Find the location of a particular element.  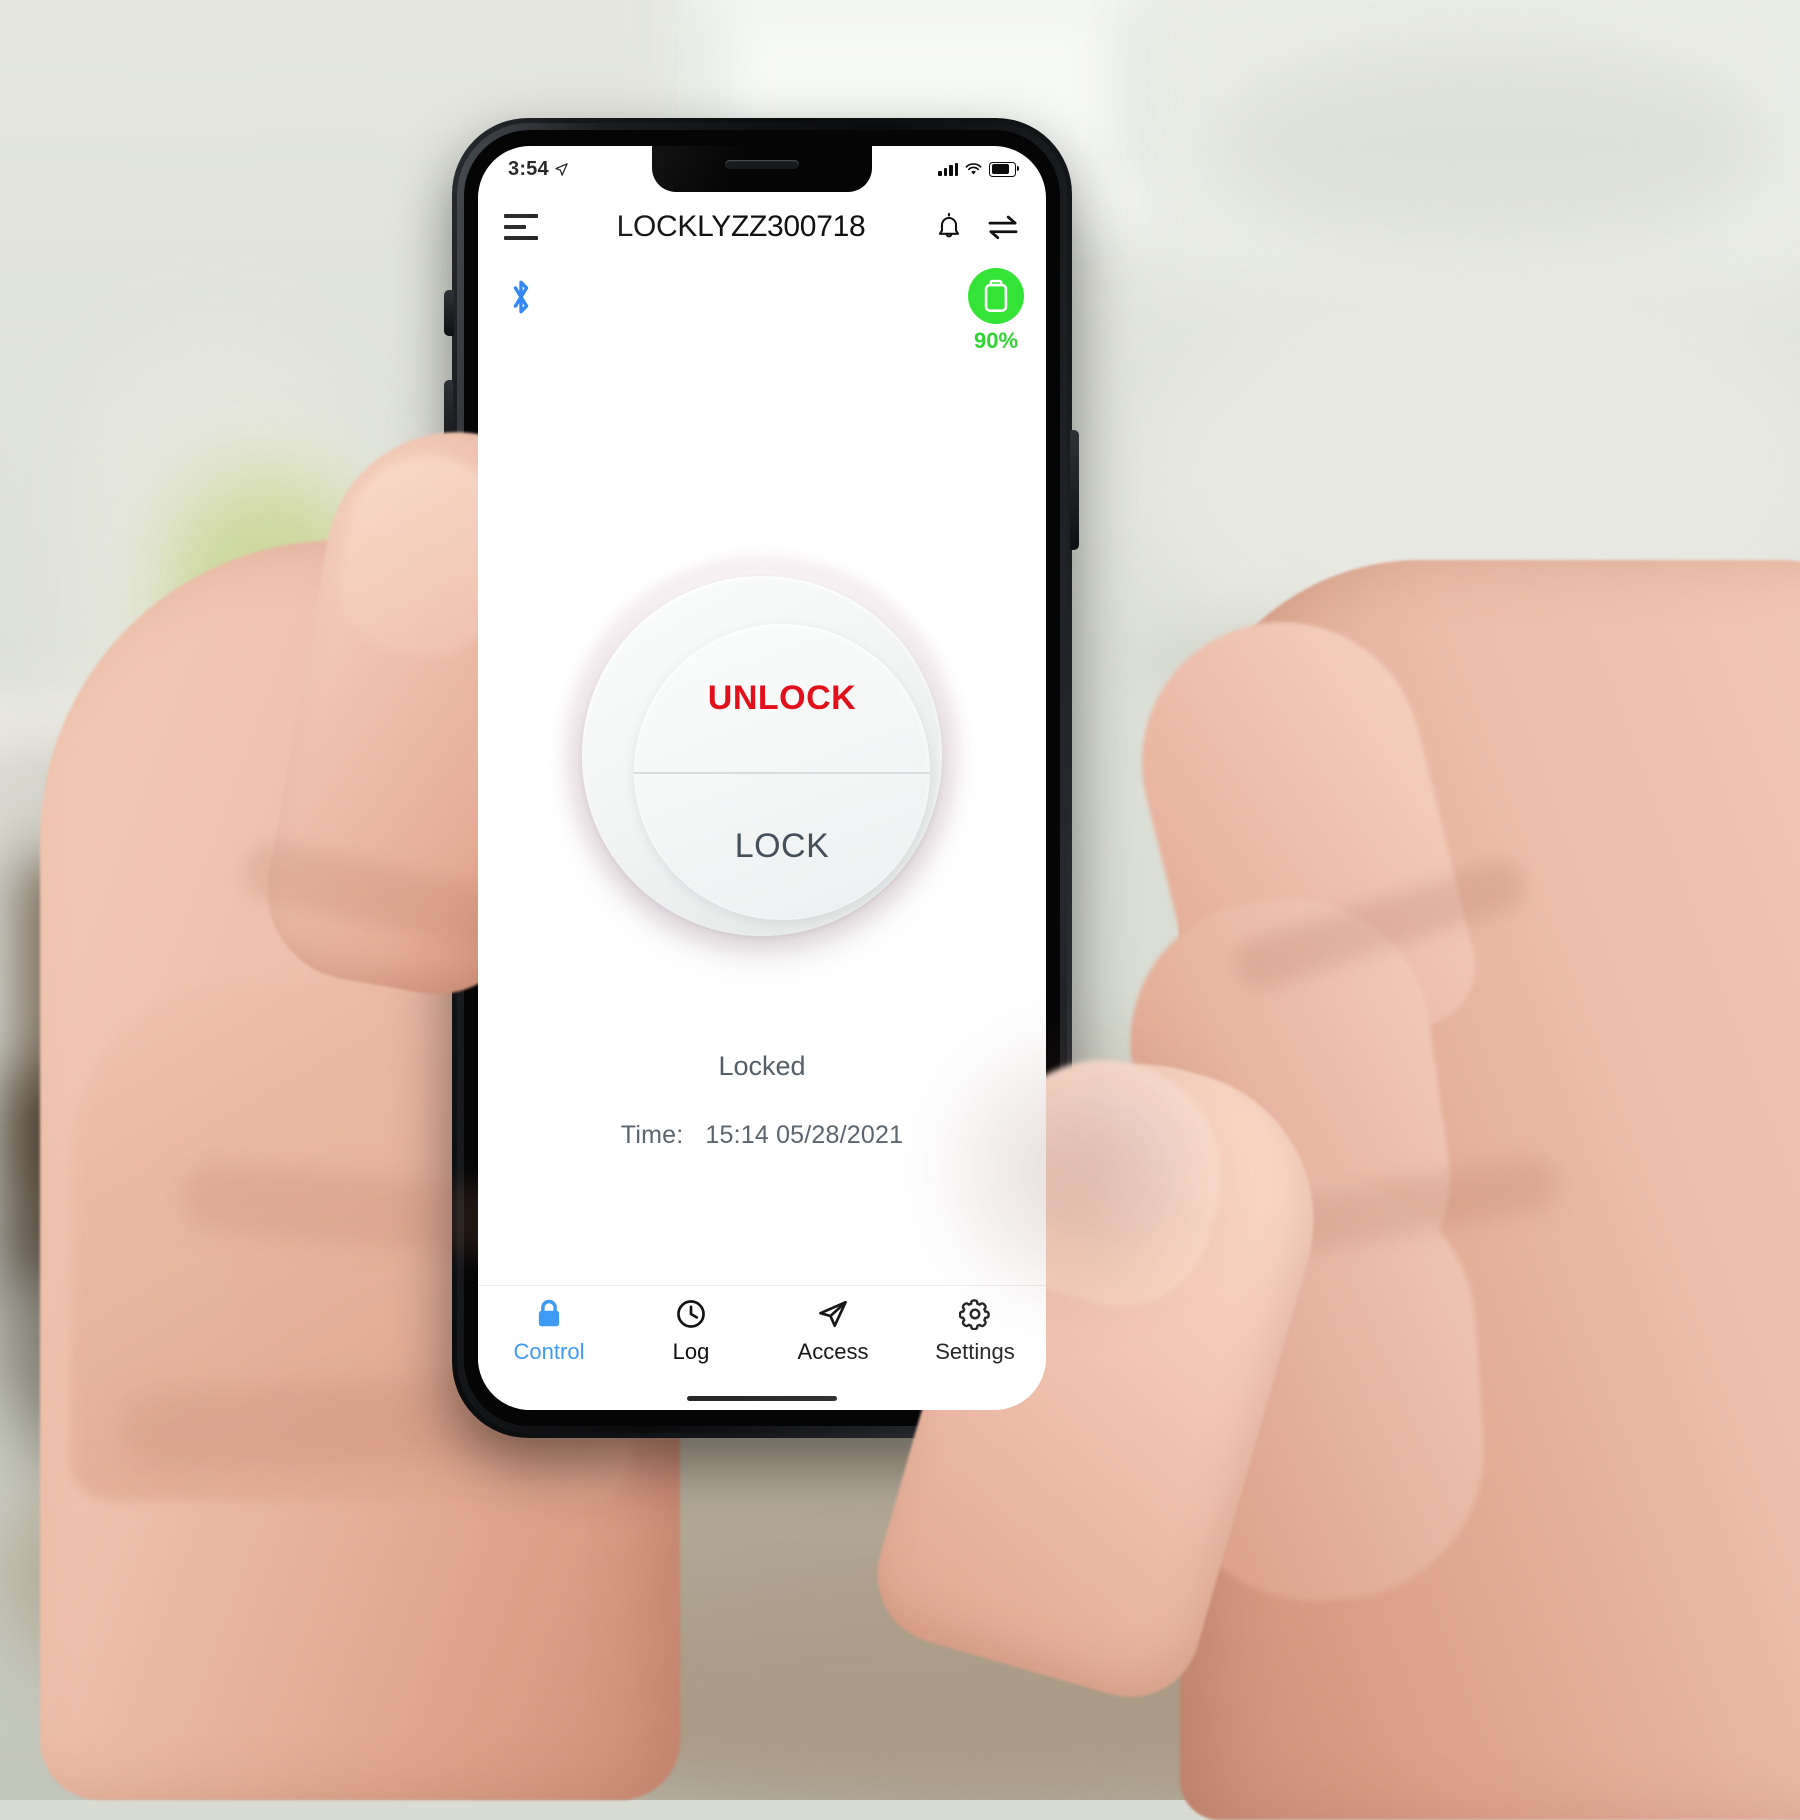

cellular-signal-icon is located at coordinates (948, 169).